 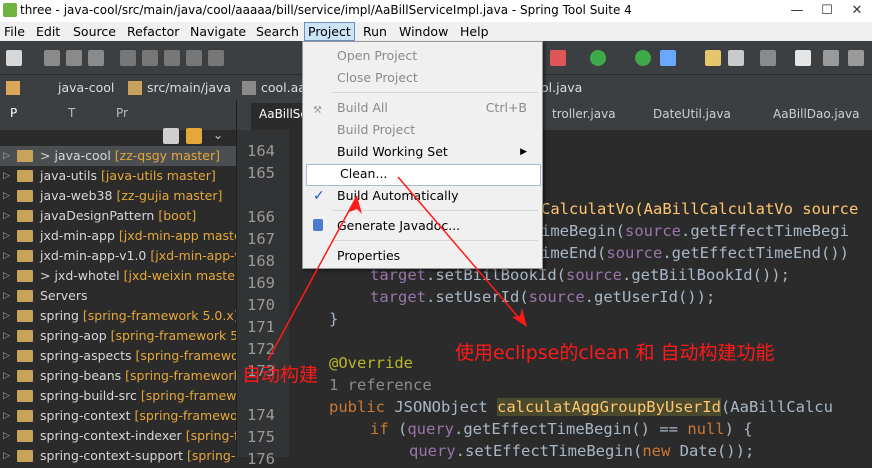 What do you see at coordinates (461, 251) in the screenshot?
I see `arrow-right-line` at bounding box center [461, 251].